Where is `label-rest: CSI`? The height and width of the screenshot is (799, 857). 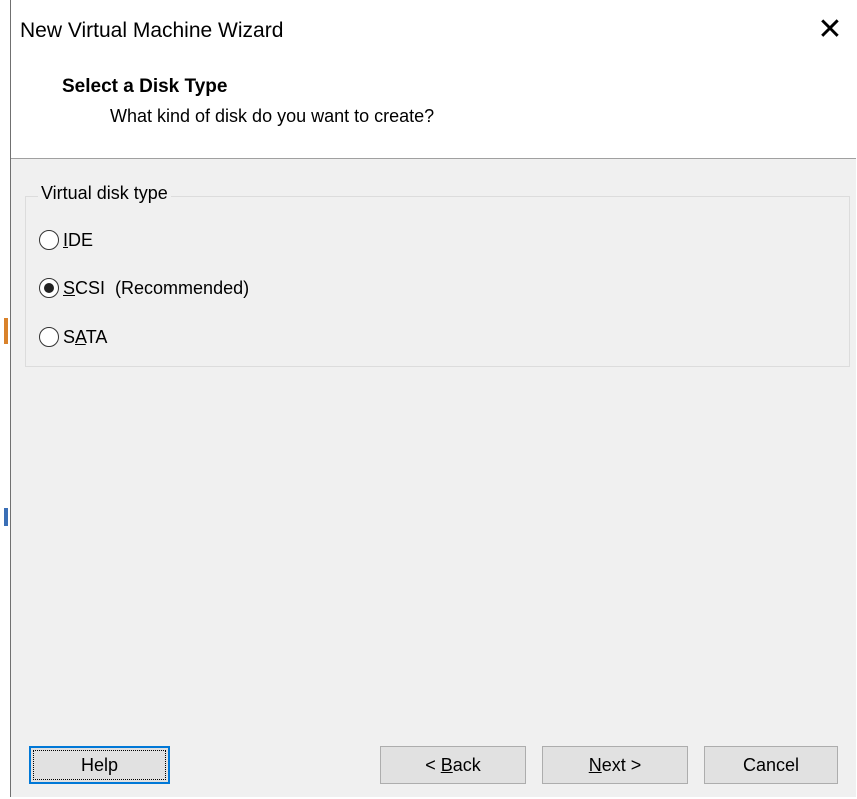
label-rest: CSI is located at coordinates (90, 287).